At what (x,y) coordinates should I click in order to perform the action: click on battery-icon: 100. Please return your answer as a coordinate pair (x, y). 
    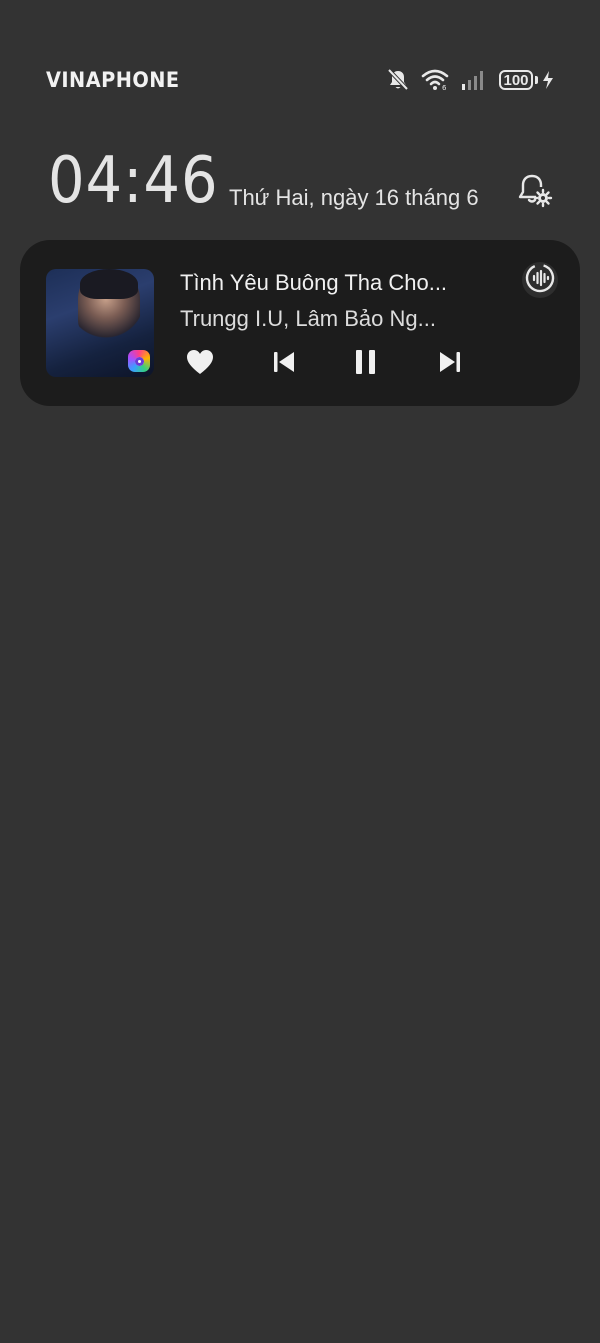
    Looking at the image, I should click on (518, 80).